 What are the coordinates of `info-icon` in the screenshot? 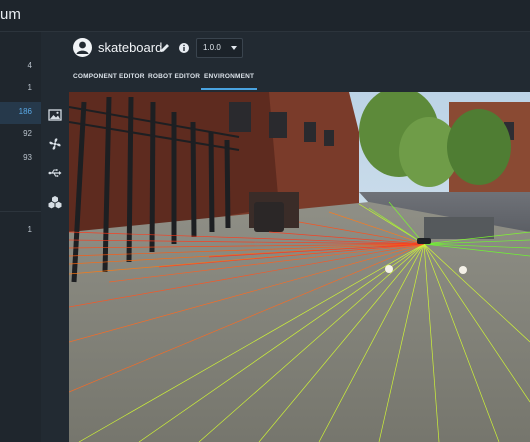 It's located at (184, 47).